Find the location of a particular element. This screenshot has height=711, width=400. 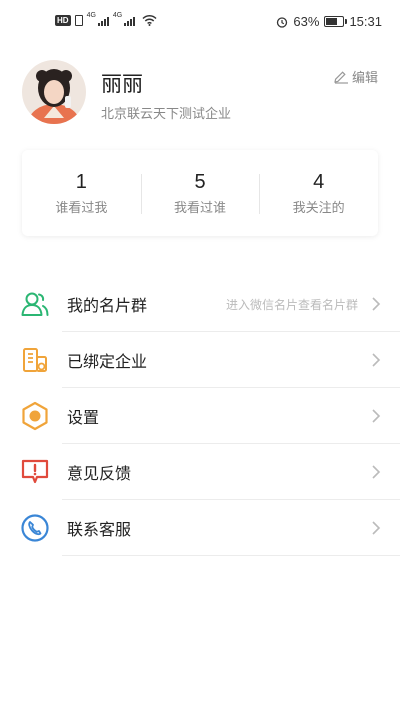

menu-hint: 进入微信名片查看名片群 is located at coordinates (291, 304).